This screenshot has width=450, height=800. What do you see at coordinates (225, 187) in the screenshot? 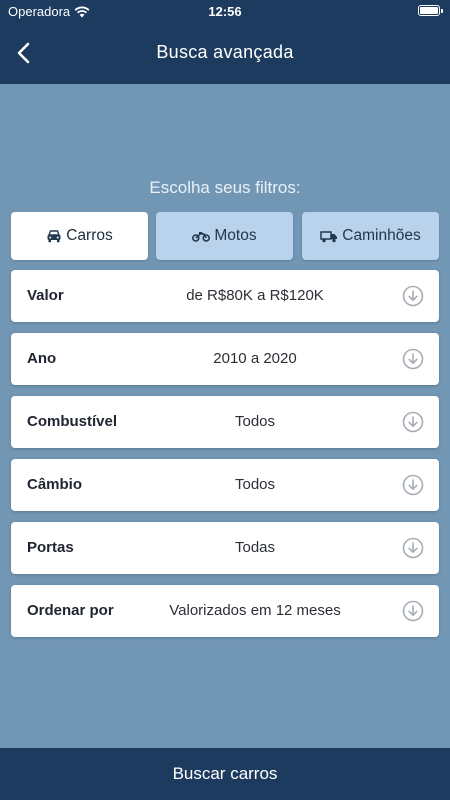
I see `filters-prompt: Escolha seus filtros:` at bounding box center [225, 187].